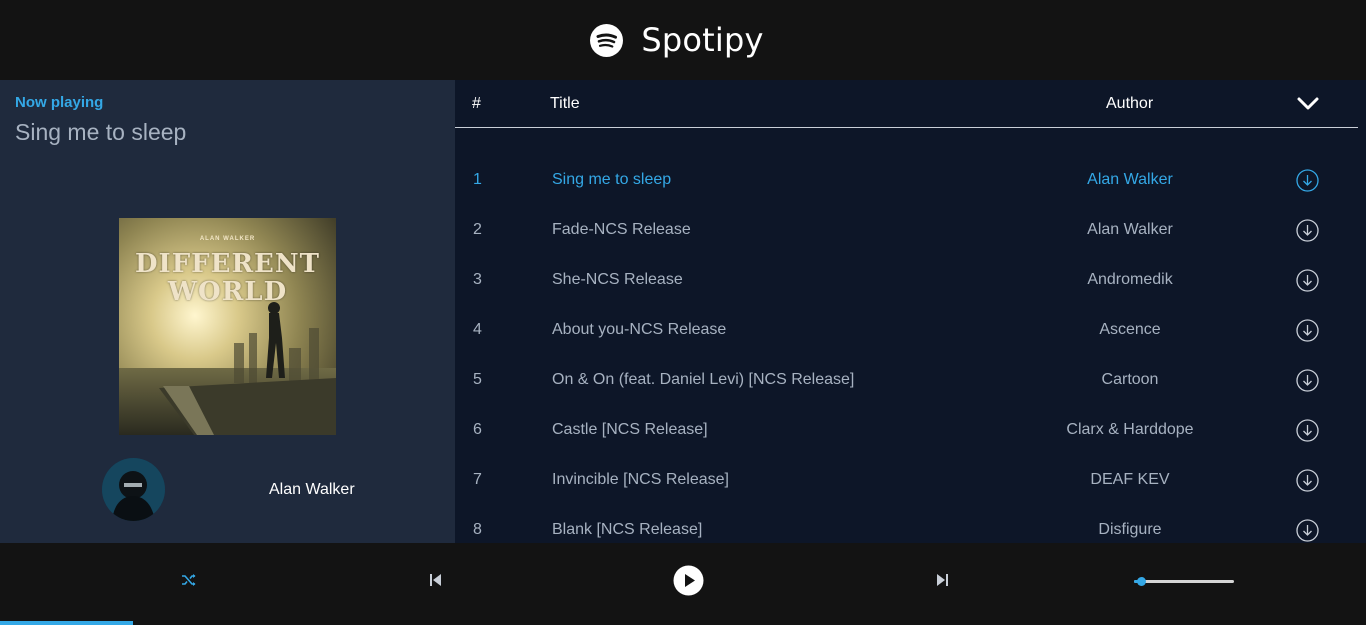 This screenshot has height=625, width=1366. I want to click on track-title: Fade-NCS Release, so click(621, 230).